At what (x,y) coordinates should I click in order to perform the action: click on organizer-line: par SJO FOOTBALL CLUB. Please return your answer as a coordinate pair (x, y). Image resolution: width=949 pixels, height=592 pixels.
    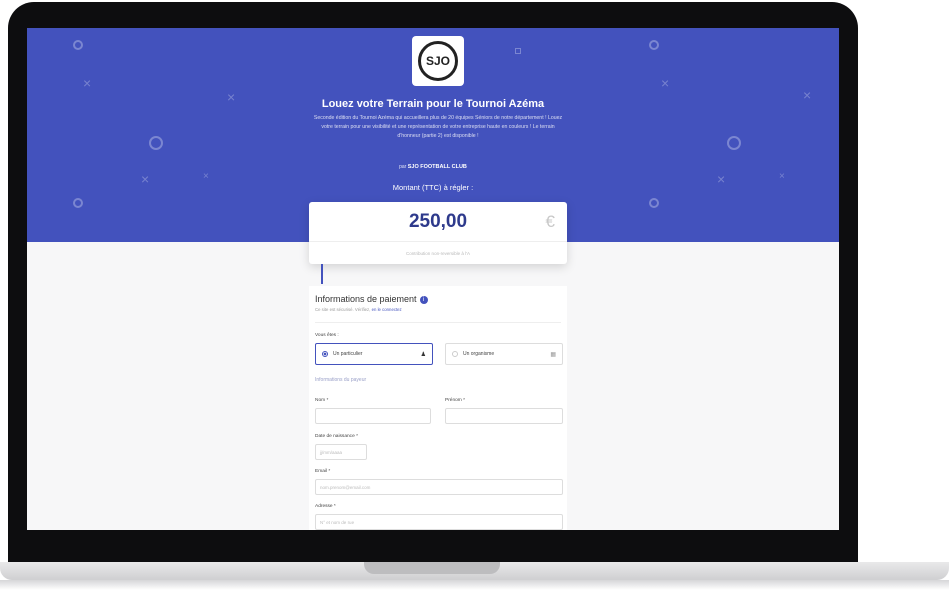
    Looking at the image, I should click on (433, 167).